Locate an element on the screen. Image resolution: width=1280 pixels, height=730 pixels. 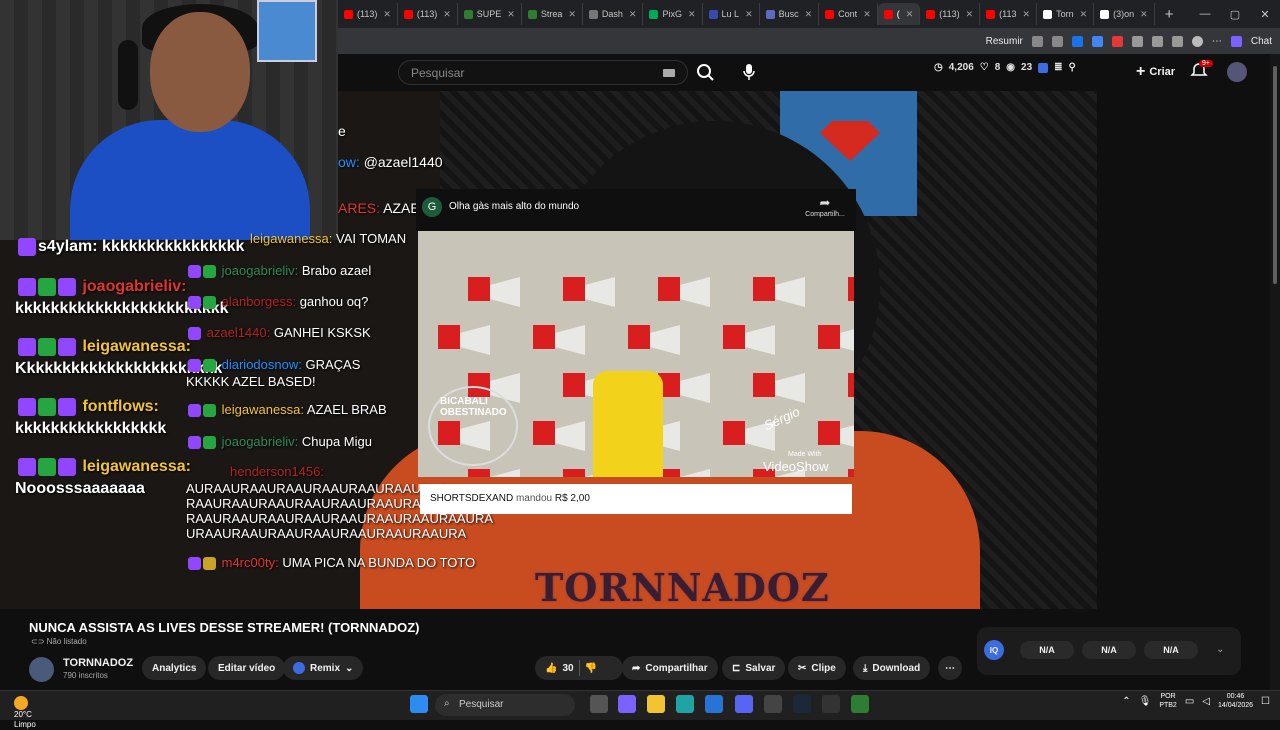
edge-icon is located at coordinates (685, 704).